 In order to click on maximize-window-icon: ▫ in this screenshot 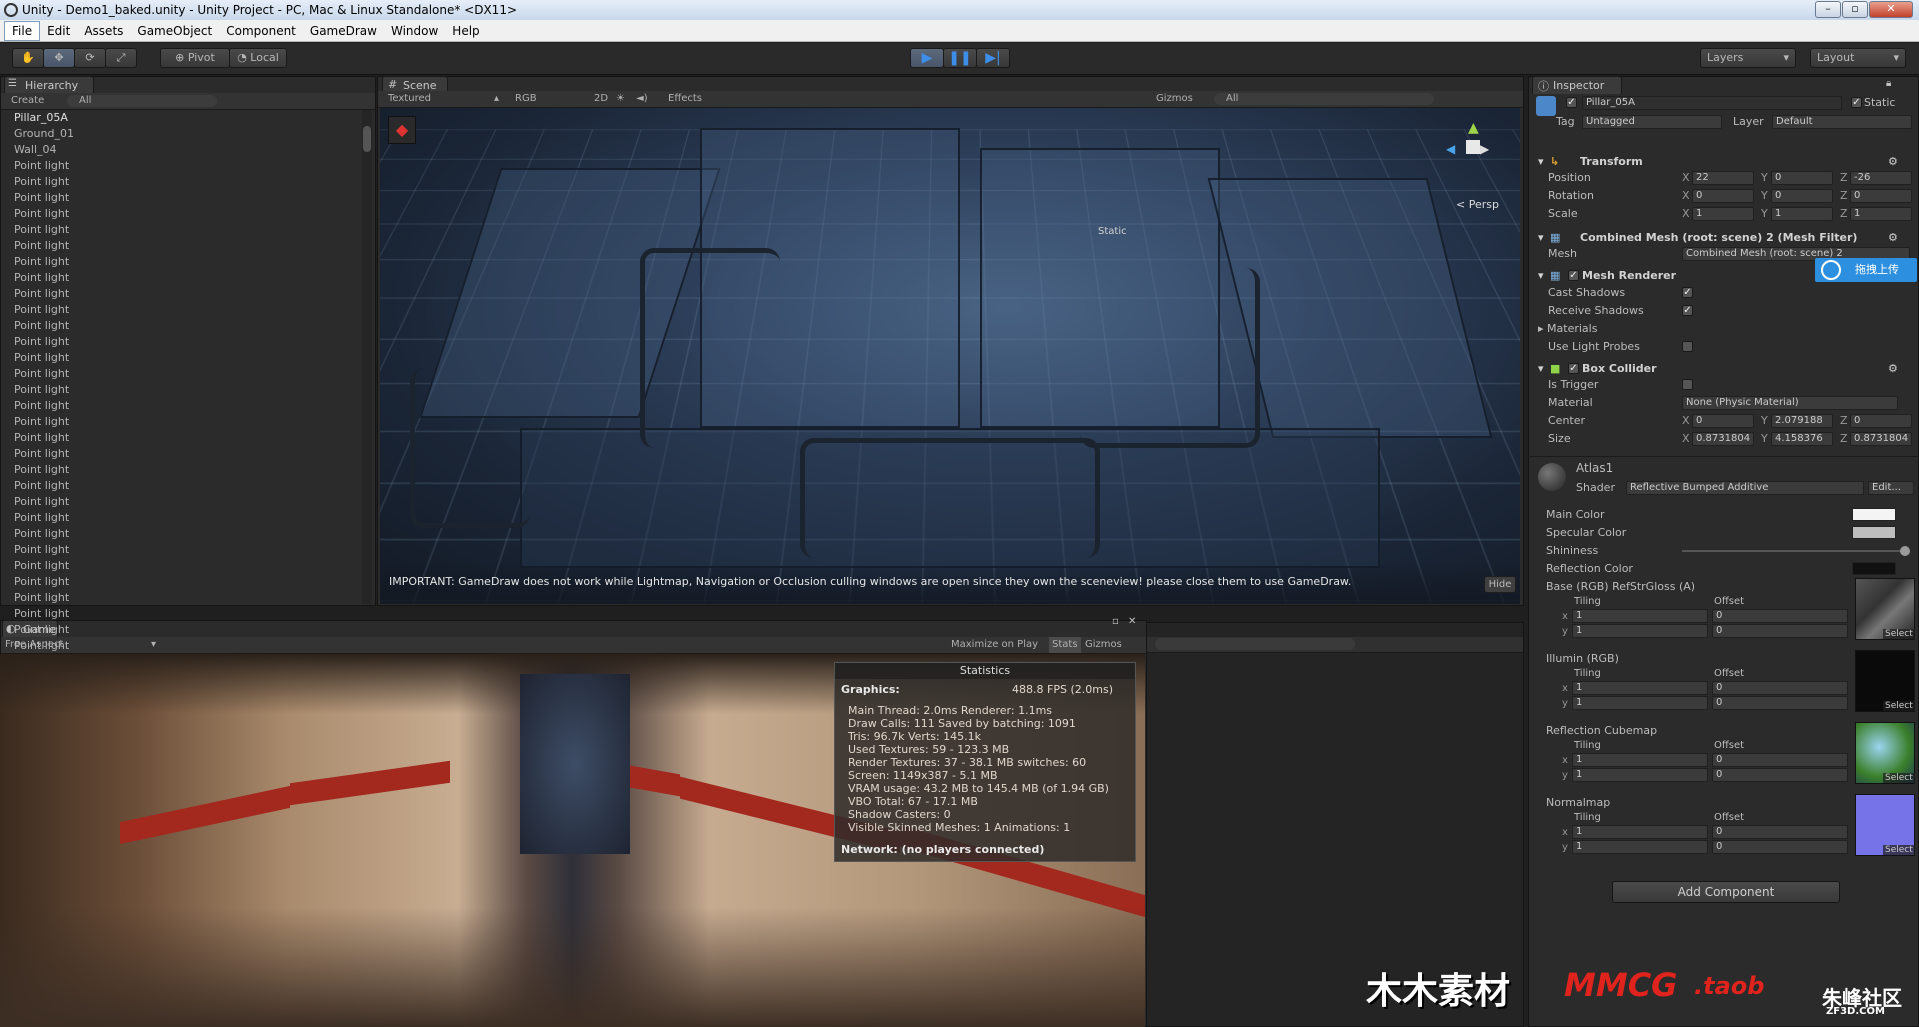, I will do `click(1115, 621)`.